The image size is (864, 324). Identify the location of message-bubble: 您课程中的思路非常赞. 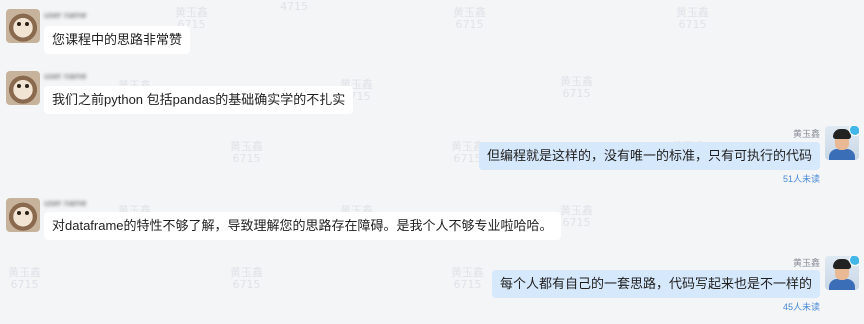
(117, 40).